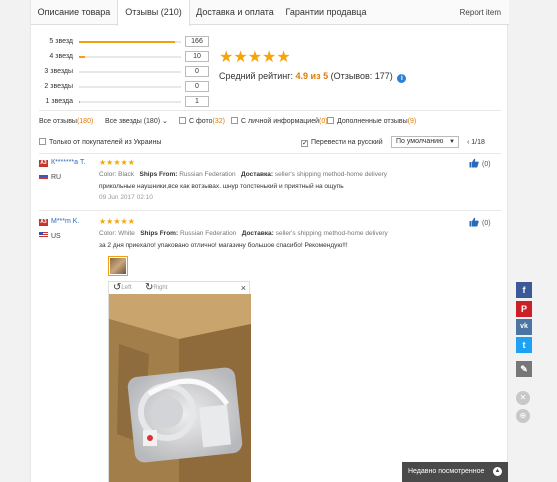 This screenshot has height=482, width=557. I want to click on filter-count: (32), so click(218, 121).